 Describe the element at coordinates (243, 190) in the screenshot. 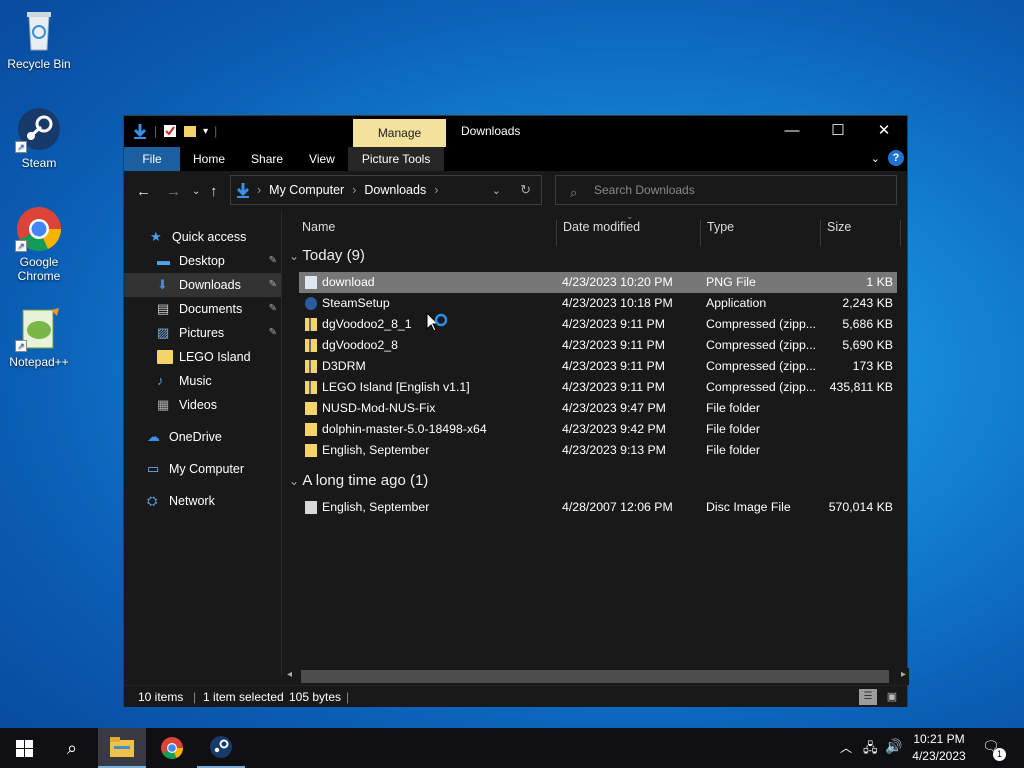

I see `download-arrow-icon` at that location.